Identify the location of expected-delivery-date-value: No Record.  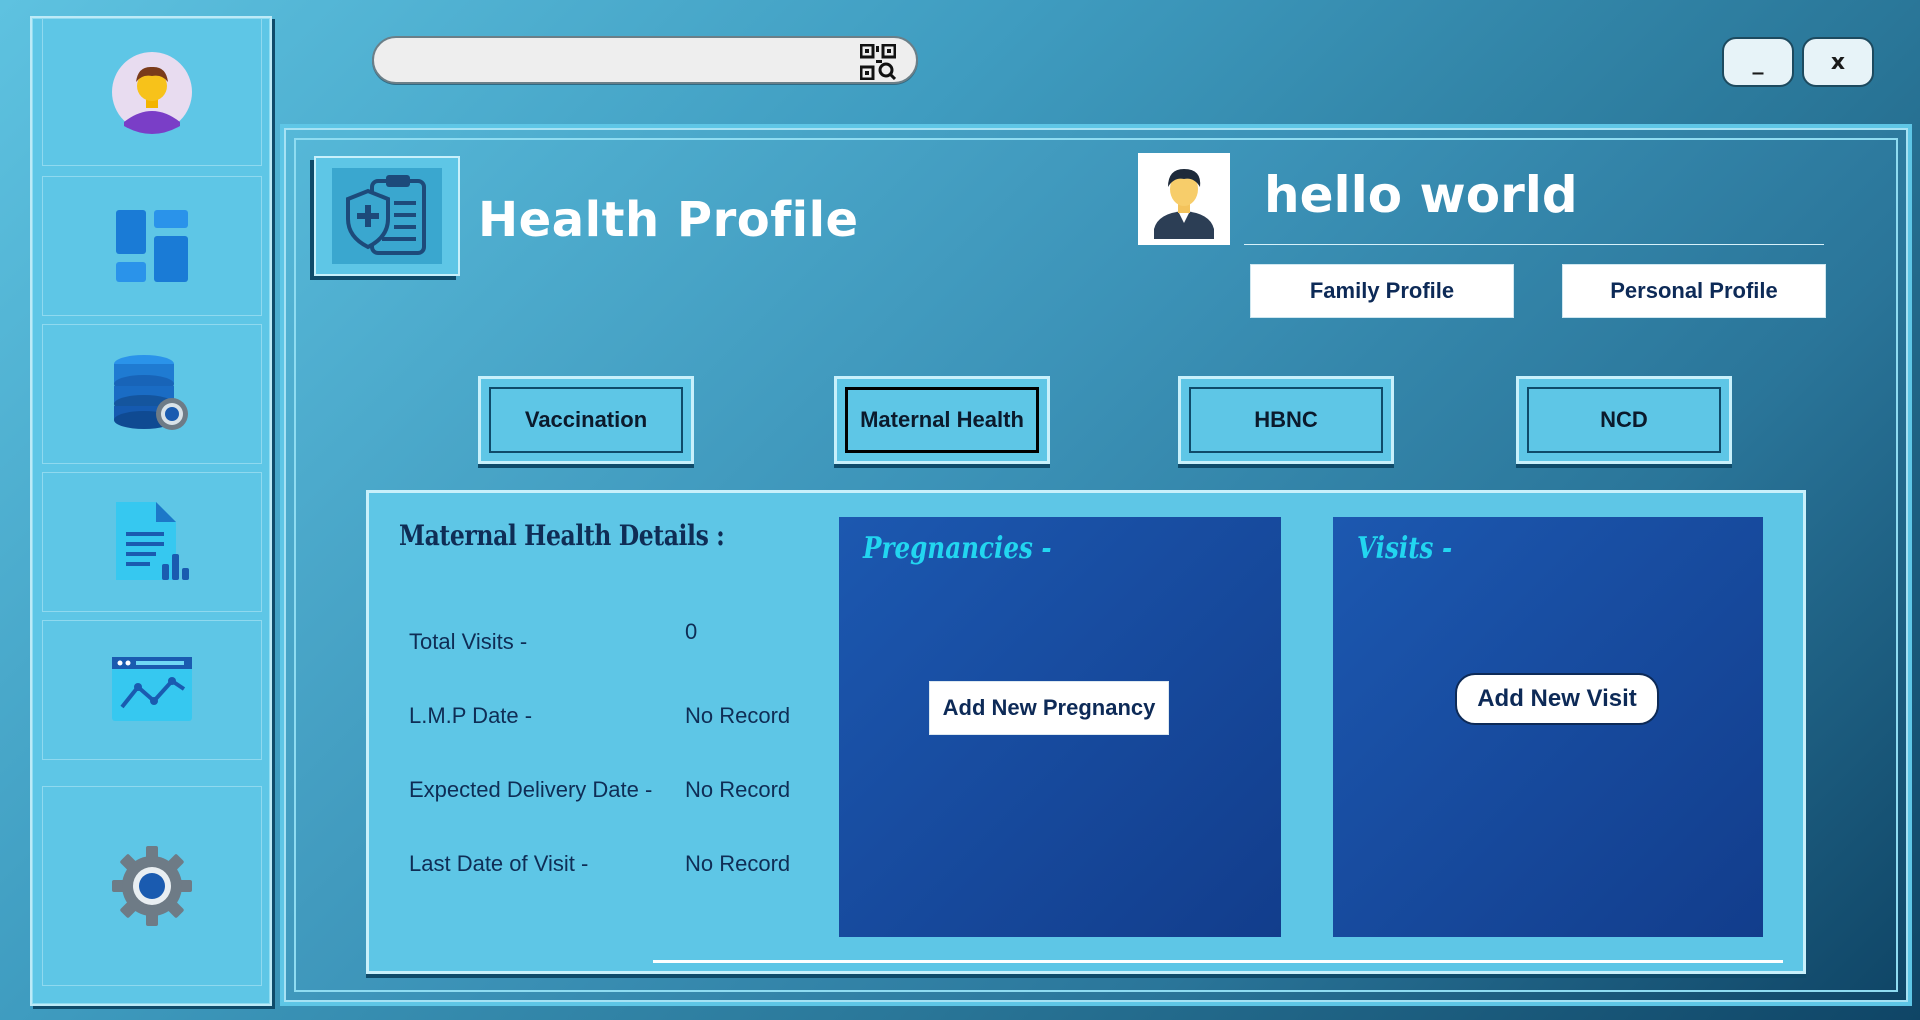
(738, 789).